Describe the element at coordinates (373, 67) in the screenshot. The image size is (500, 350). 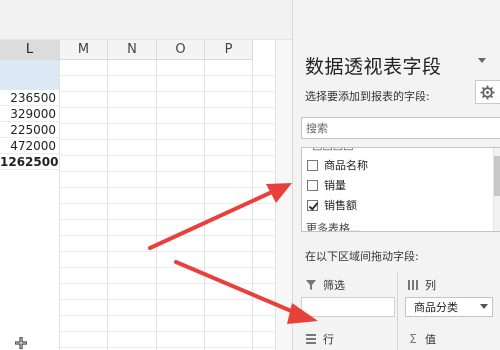
I see `pane-title: 数据透视表字段` at that location.